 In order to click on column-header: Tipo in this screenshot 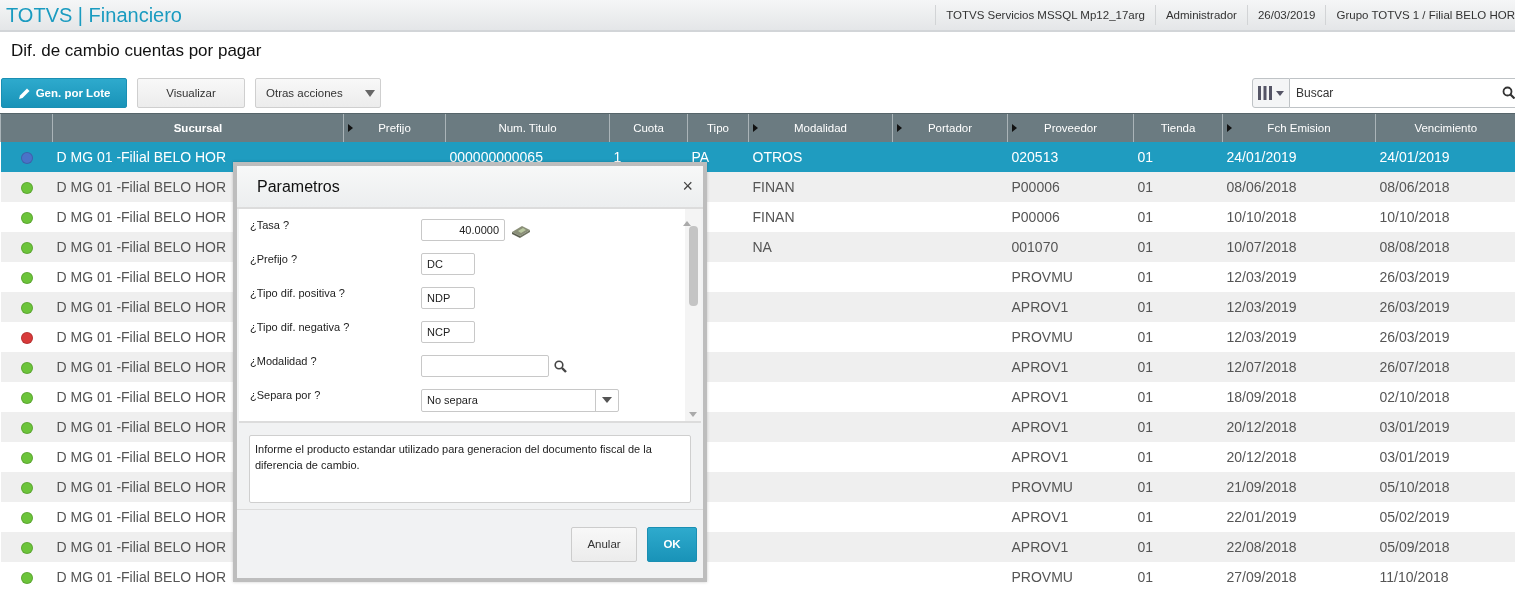, I will do `click(718, 127)`.